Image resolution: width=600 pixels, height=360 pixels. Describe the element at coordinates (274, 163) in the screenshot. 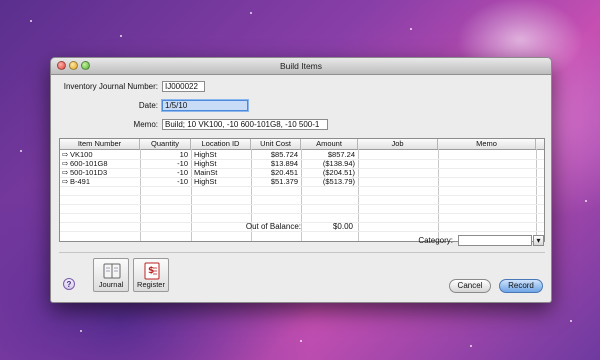

I see `cell-unit-cost: $13.894` at that location.